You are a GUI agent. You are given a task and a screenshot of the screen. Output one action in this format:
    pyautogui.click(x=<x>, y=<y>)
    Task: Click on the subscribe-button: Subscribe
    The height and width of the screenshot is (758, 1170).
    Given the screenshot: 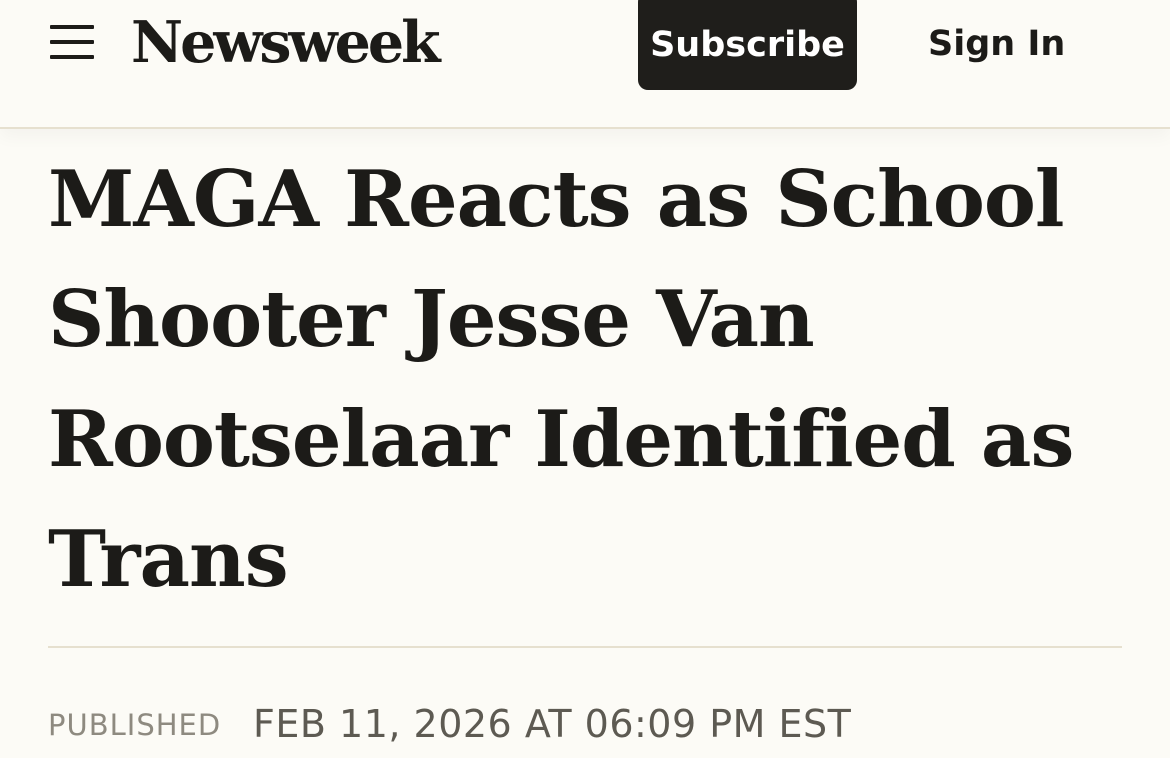 What is the action you would take?
    pyautogui.click(x=747, y=45)
    